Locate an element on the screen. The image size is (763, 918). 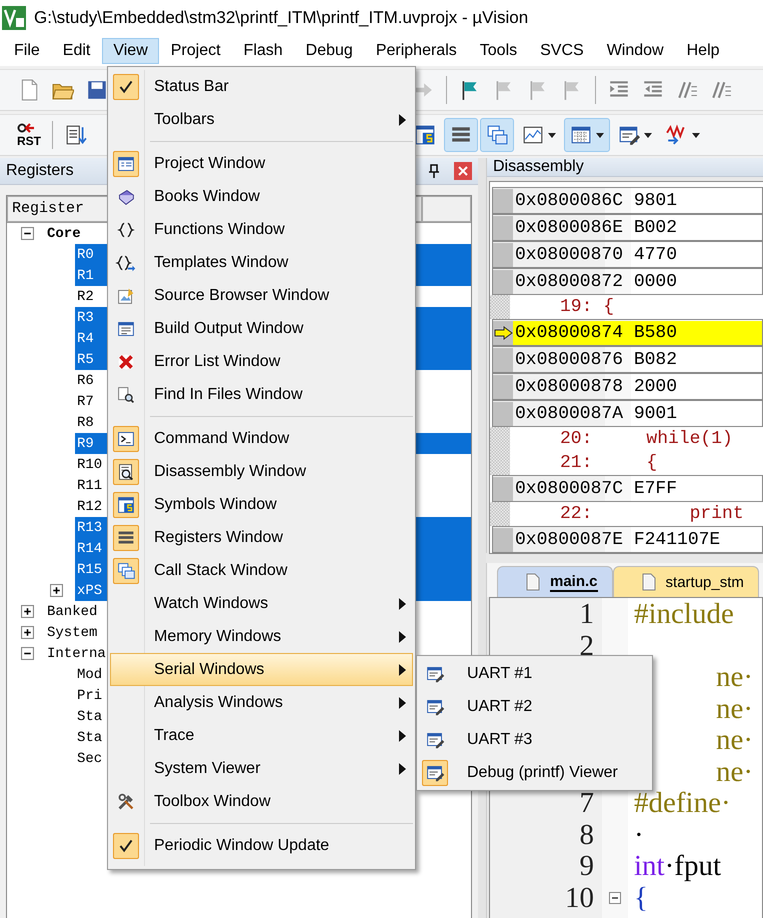
disassembly-line: 0x0800086E B002 is located at coordinates (596, 228).